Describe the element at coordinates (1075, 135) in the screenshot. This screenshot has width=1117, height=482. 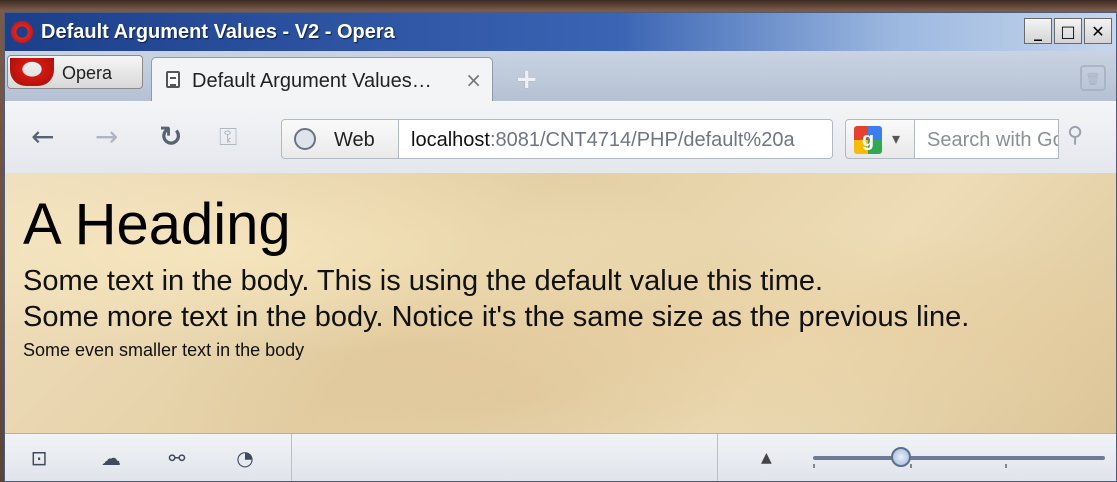
I see `search-icon: ⚲` at that location.